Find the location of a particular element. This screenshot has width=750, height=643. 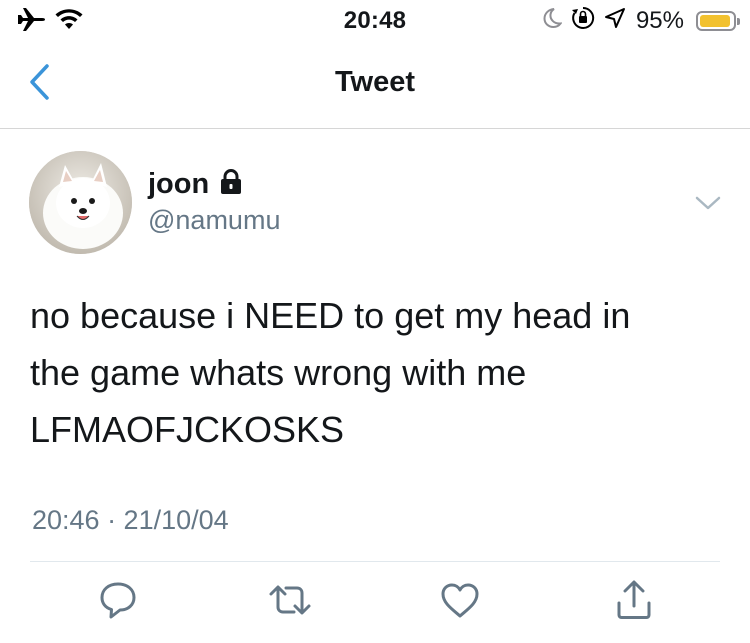

author-name-row: joon is located at coordinates (195, 184).